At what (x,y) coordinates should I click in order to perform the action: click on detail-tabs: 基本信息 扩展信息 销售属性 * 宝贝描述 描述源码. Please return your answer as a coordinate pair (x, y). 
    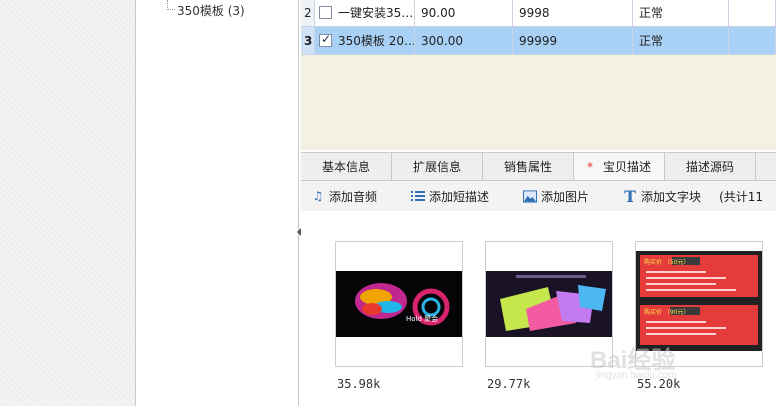
    Looking at the image, I should click on (538, 166).